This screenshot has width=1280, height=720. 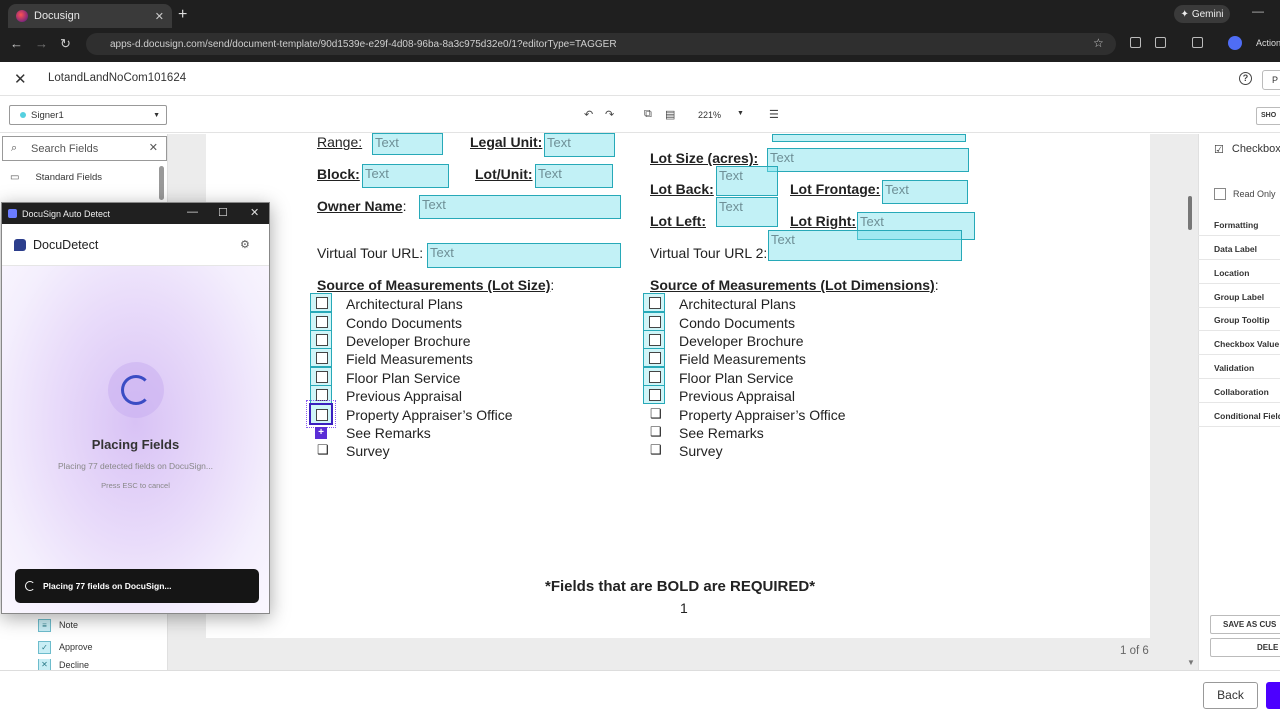 What do you see at coordinates (153, 147) in the screenshot?
I see `clear-search-icon: ✕` at bounding box center [153, 147].